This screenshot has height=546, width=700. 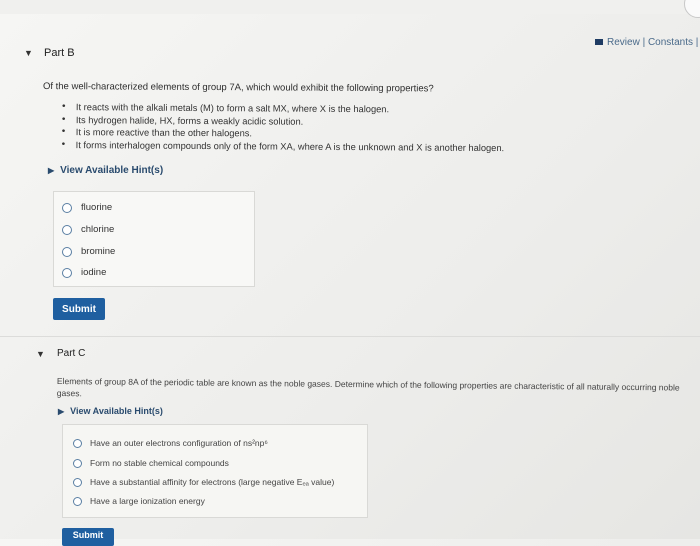 What do you see at coordinates (154, 239) in the screenshot?
I see `part-b-choices: fluorine chlorine bromine iodine` at bounding box center [154, 239].